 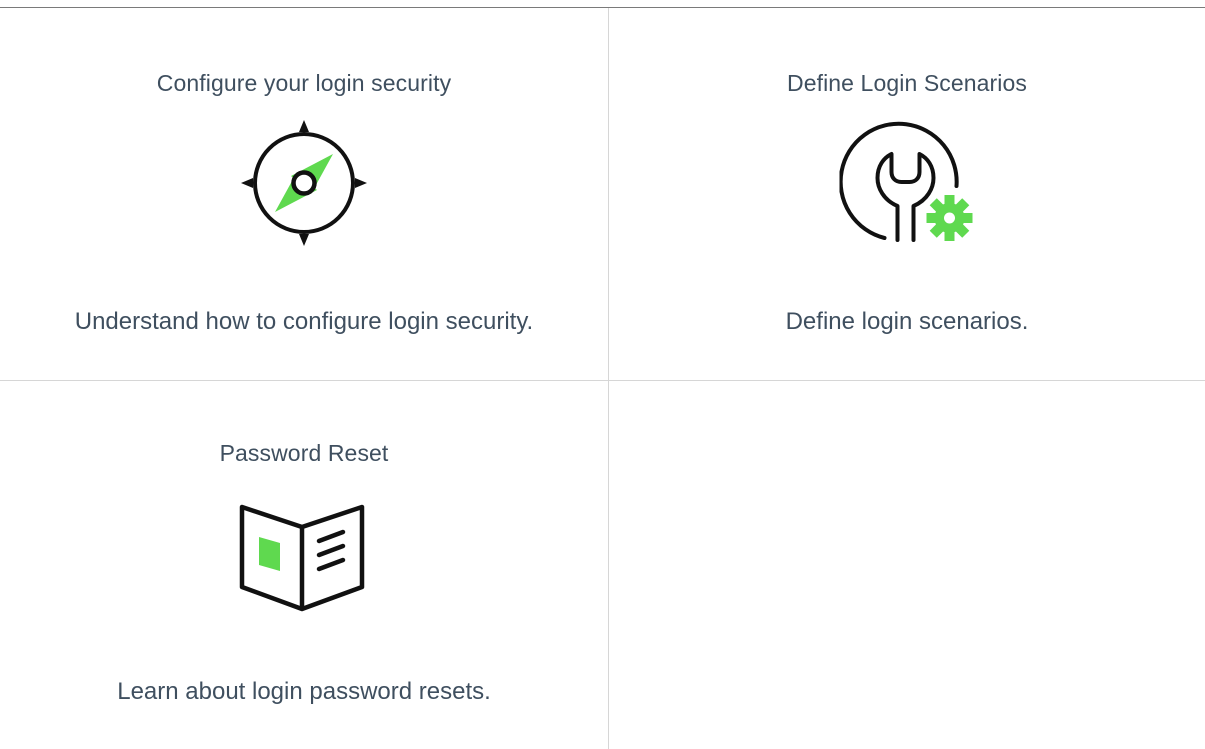 What do you see at coordinates (907, 321) in the screenshot?
I see `card-description: Define login scenarios.` at bounding box center [907, 321].